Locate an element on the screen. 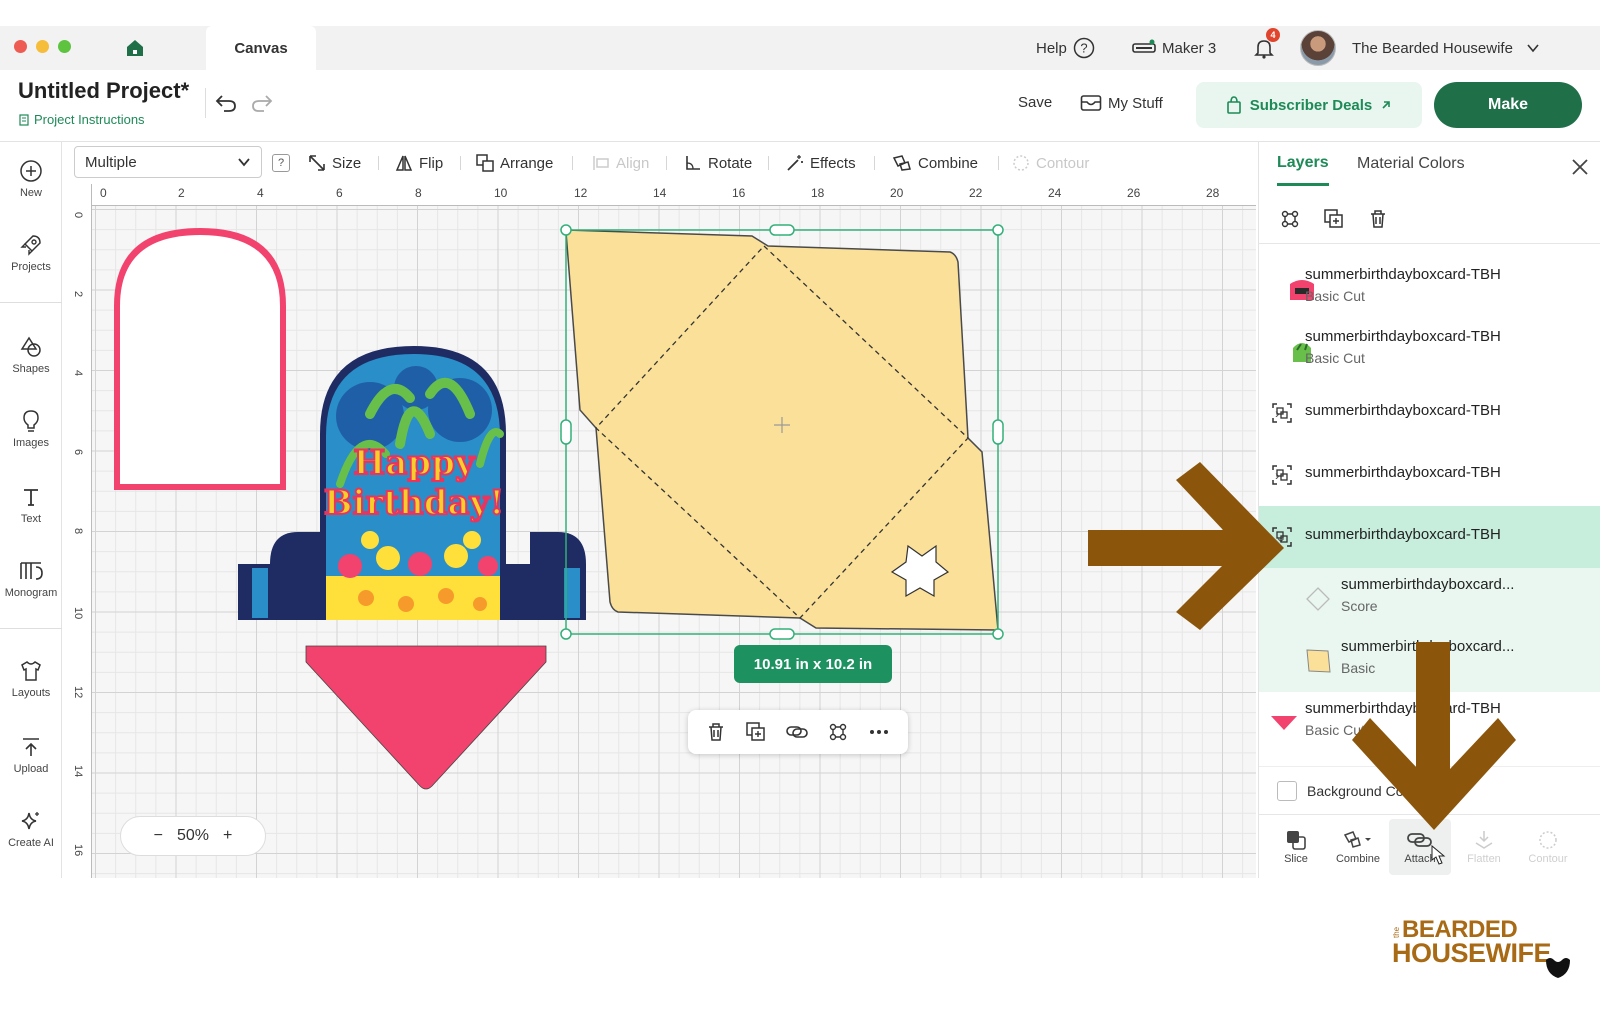  operation-dropdown: Multiple is located at coordinates (168, 162).